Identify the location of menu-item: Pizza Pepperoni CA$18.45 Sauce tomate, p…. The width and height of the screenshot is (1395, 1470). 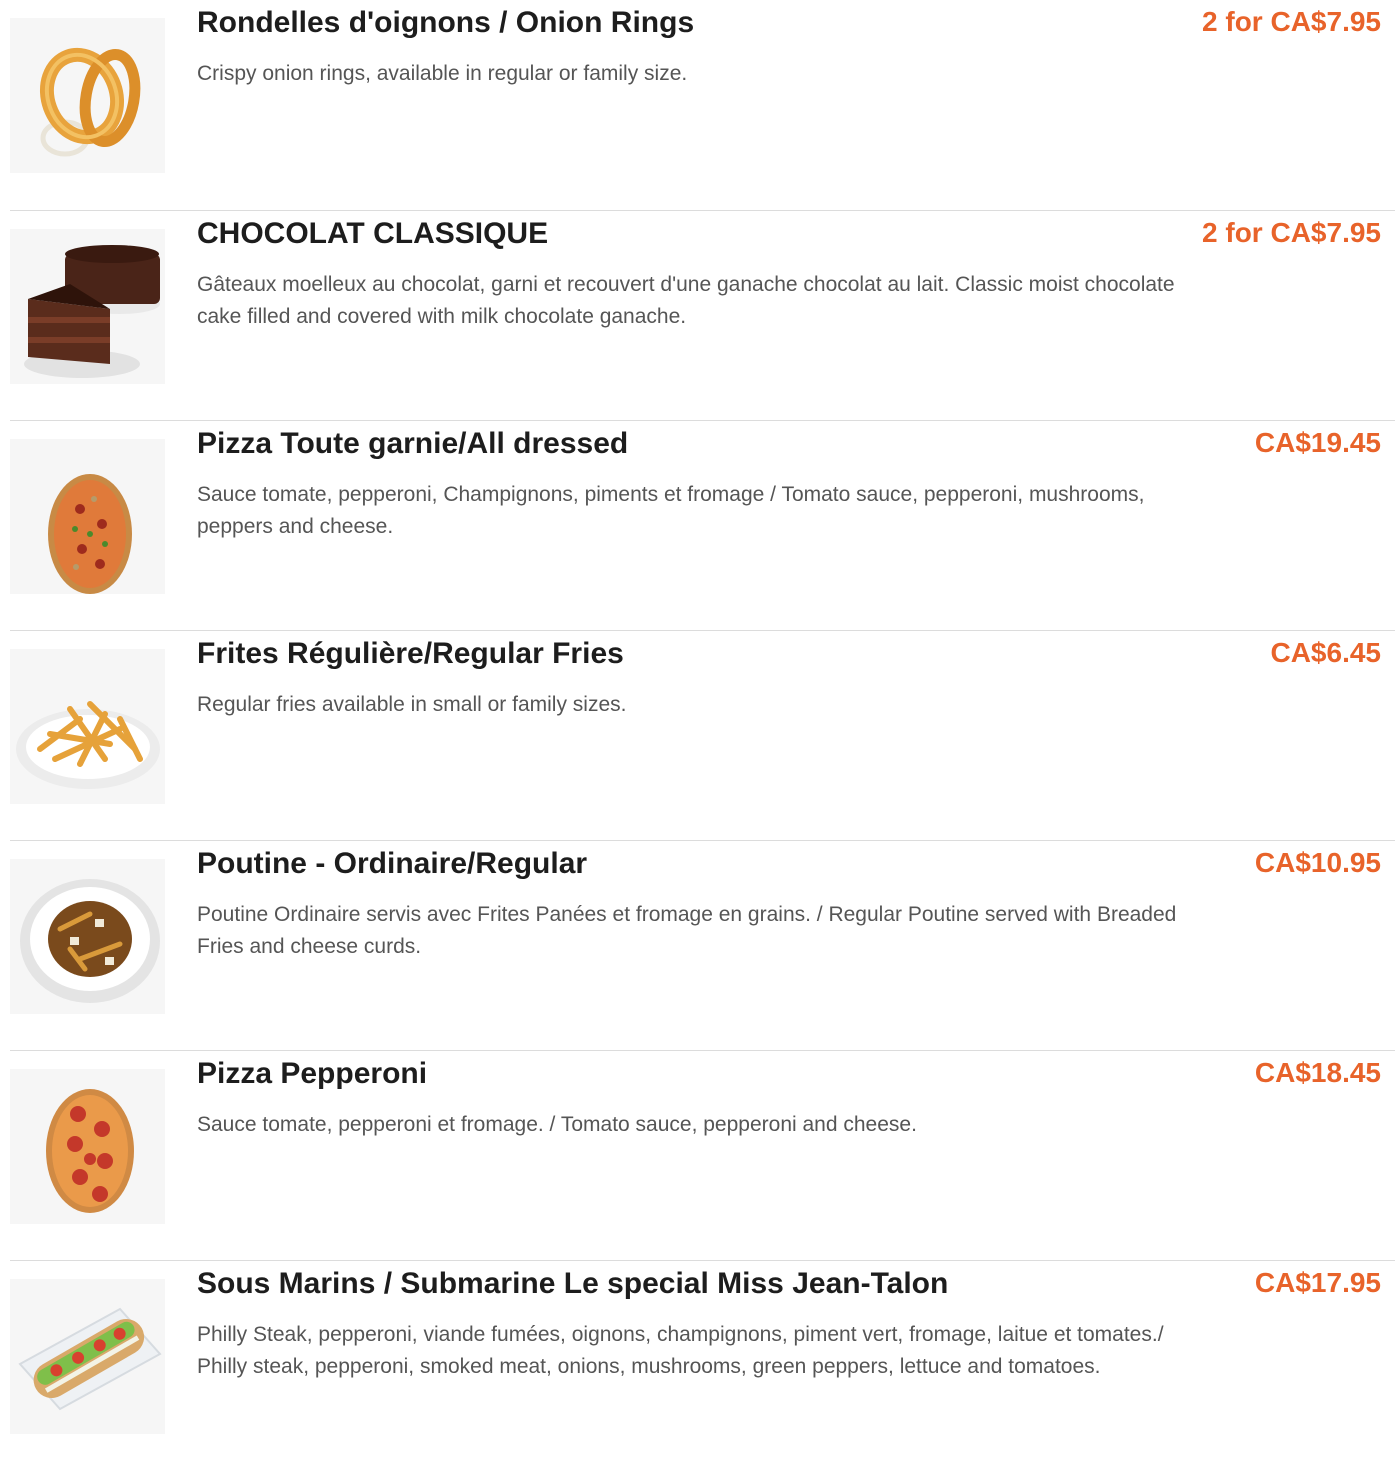
(702, 1155).